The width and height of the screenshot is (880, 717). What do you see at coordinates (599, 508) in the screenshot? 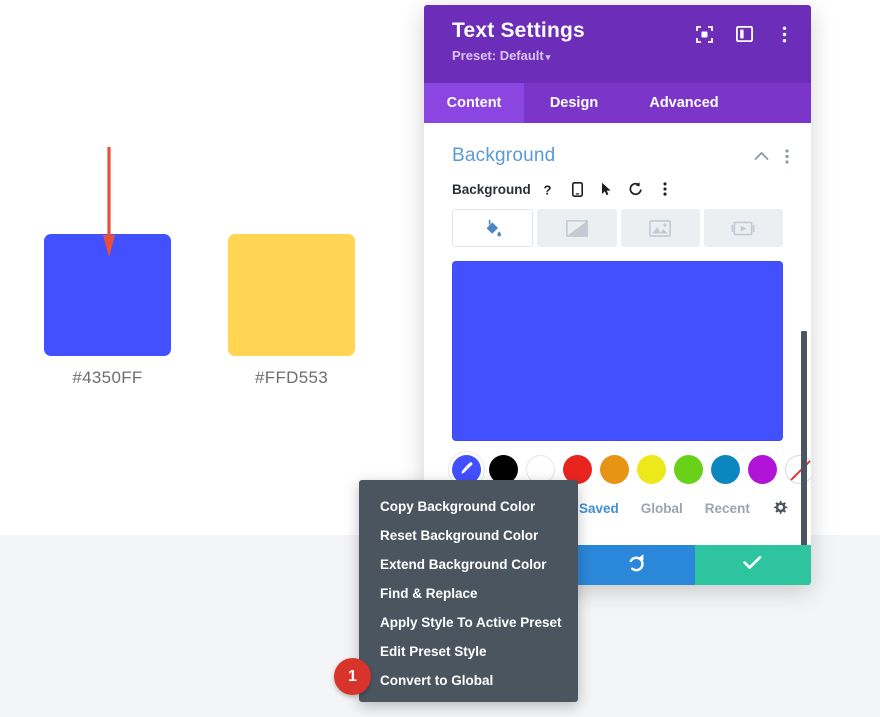
I see `palette-tab-saved: Saved` at bounding box center [599, 508].